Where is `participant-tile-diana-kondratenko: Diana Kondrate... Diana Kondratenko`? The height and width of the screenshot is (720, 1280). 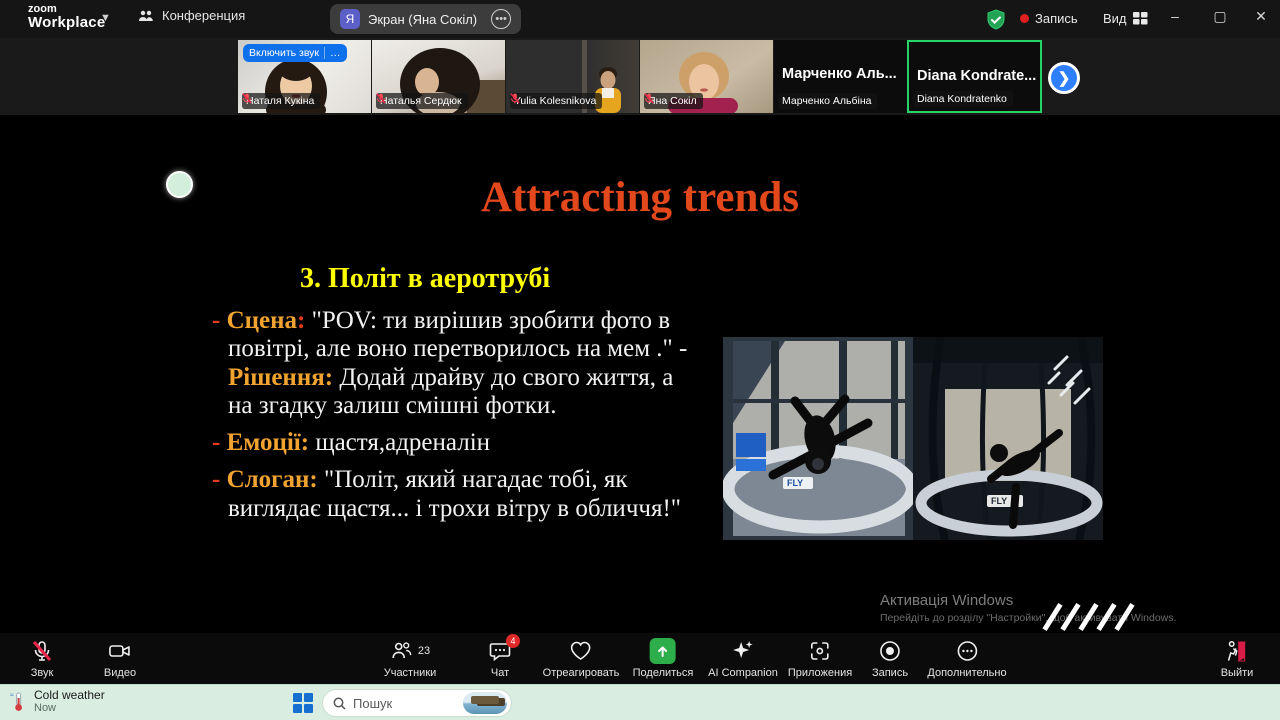 participant-tile-diana-kondratenko: Diana Kondrate... Diana Kondratenko is located at coordinates (974, 76).